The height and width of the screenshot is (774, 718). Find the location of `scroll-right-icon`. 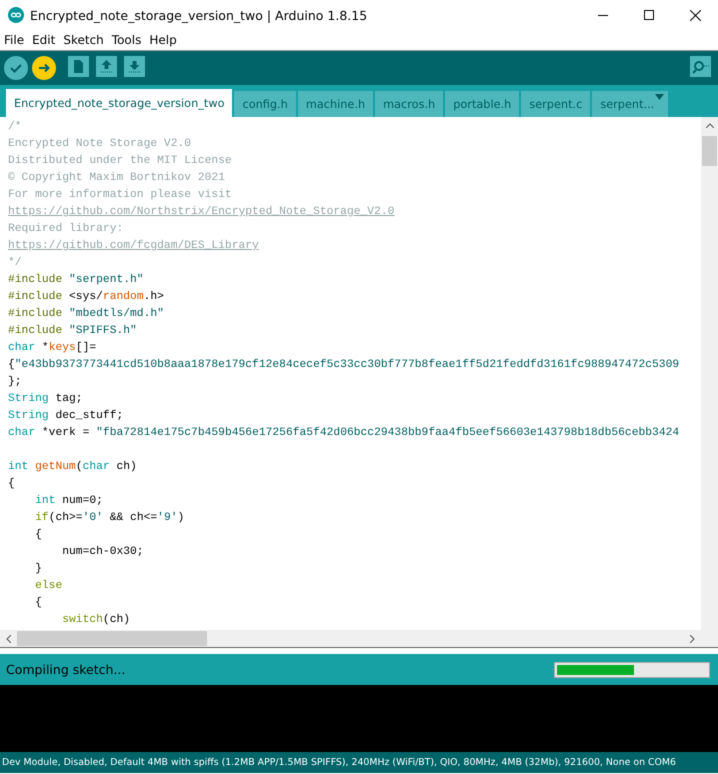

scroll-right-icon is located at coordinates (692, 638).